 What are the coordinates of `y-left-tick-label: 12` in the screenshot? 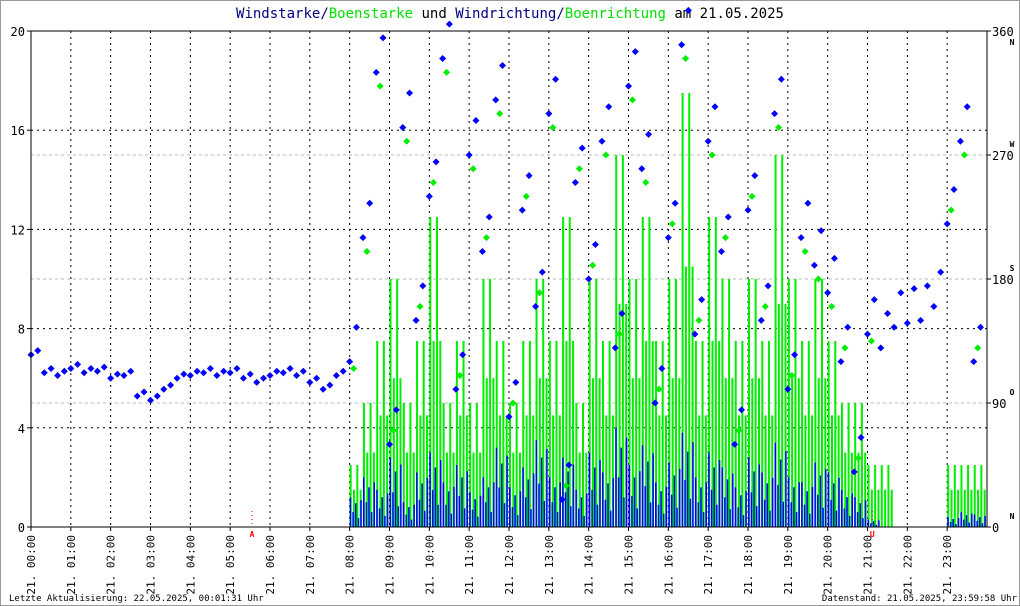 It's located at (18, 230).